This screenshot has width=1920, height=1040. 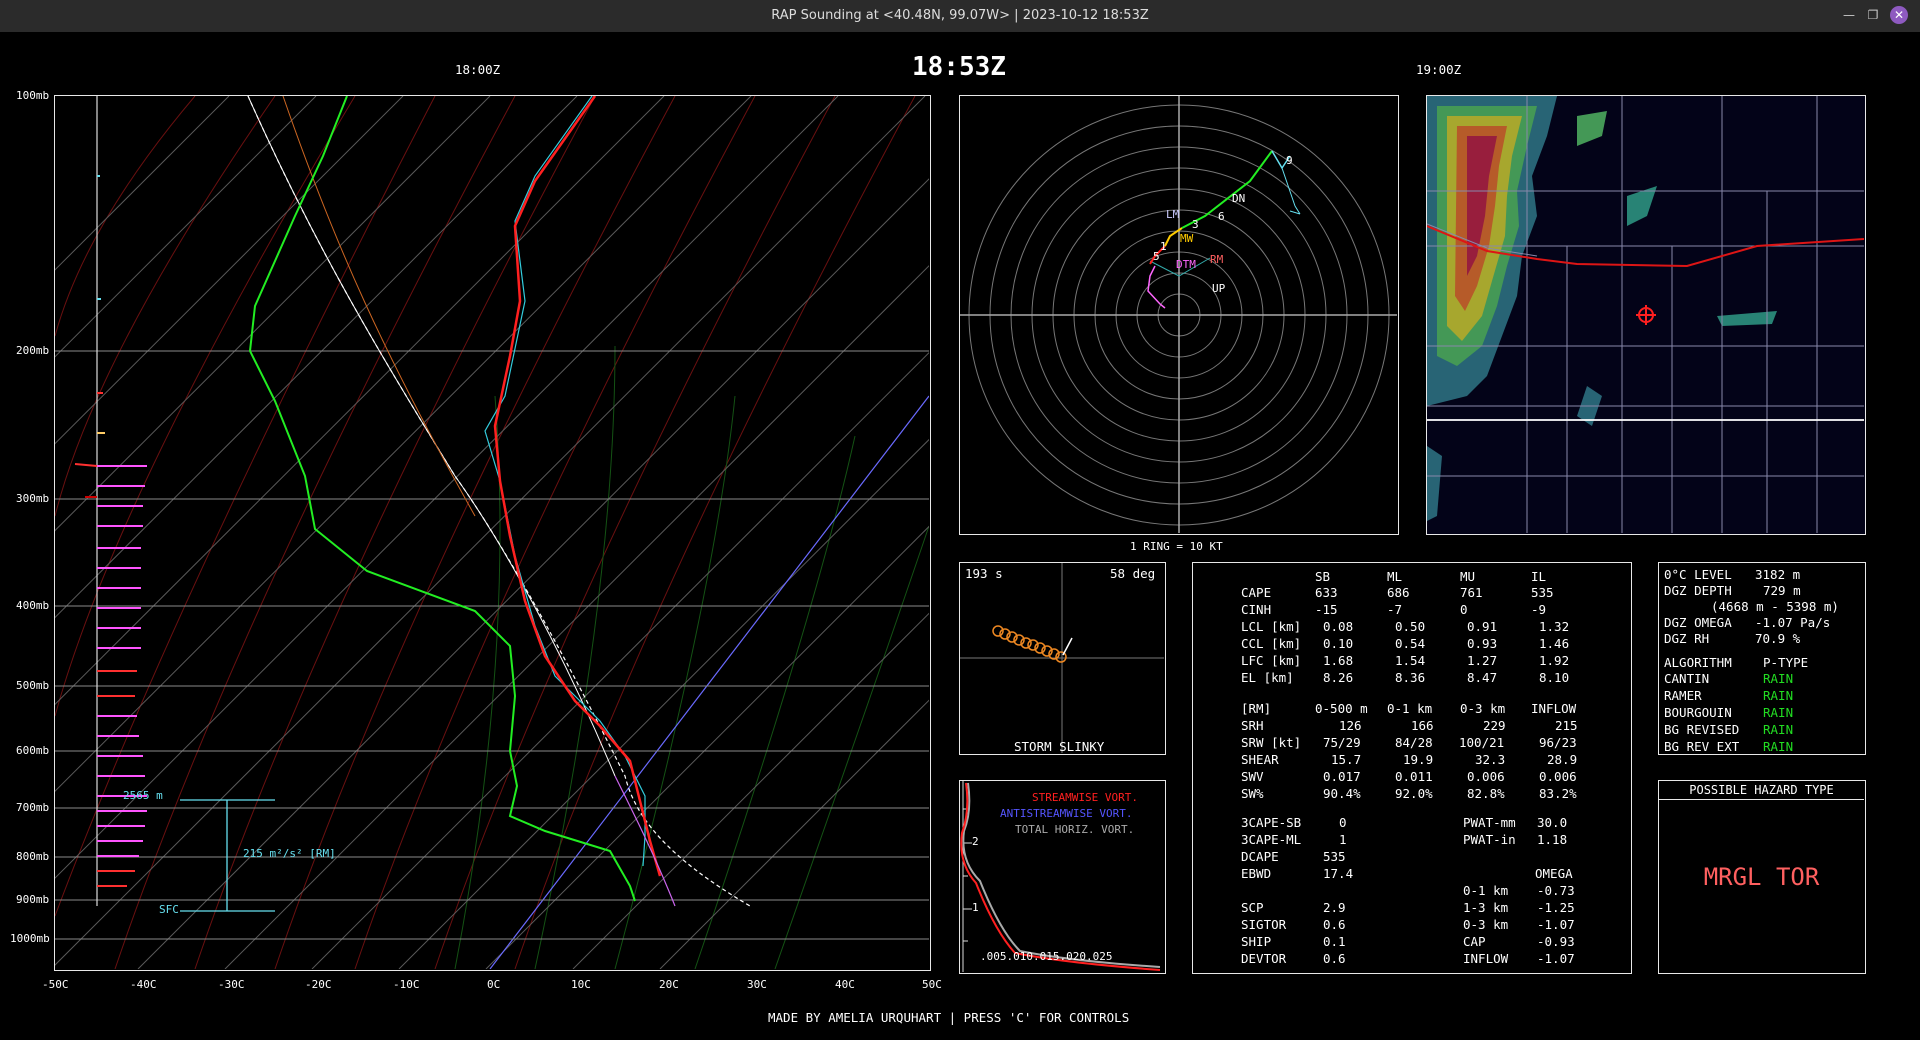 What do you see at coordinates (1179, 315) in the screenshot?
I see `hodograph-panel: LM DN MW RM DTM UP 1 3 5 6 9` at bounding box center [1179, 315].